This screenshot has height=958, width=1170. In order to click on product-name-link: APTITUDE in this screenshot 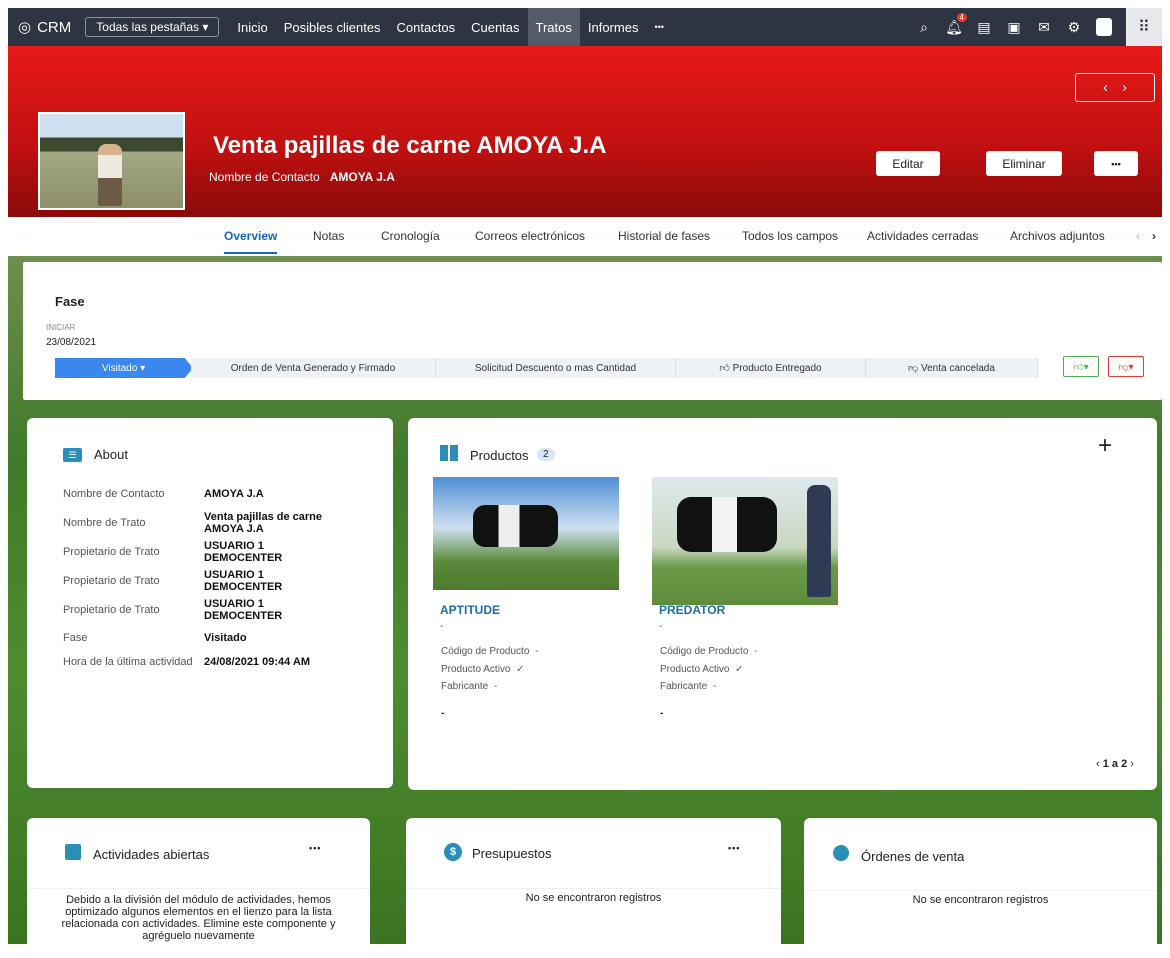, I will do `click(470, 610)`.